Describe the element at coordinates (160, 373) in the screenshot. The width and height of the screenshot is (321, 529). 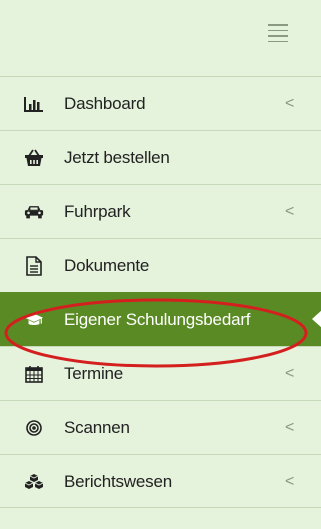
I see `sidebar-item-termine: Termine <` at that location.